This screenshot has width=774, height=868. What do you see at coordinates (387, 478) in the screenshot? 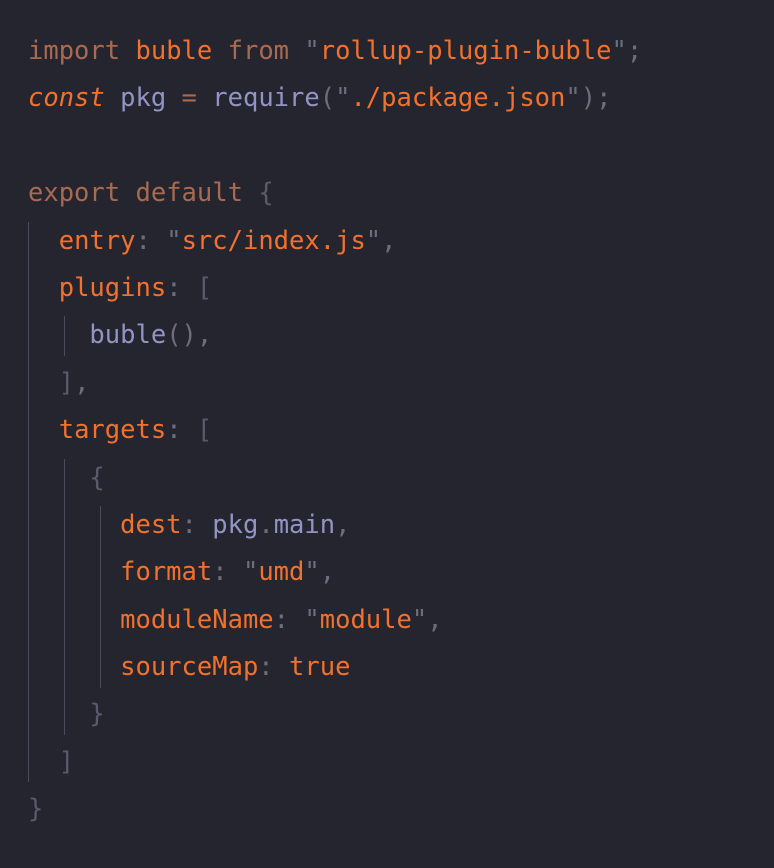
I see `code-line: {` at bounding box center [387, 478].